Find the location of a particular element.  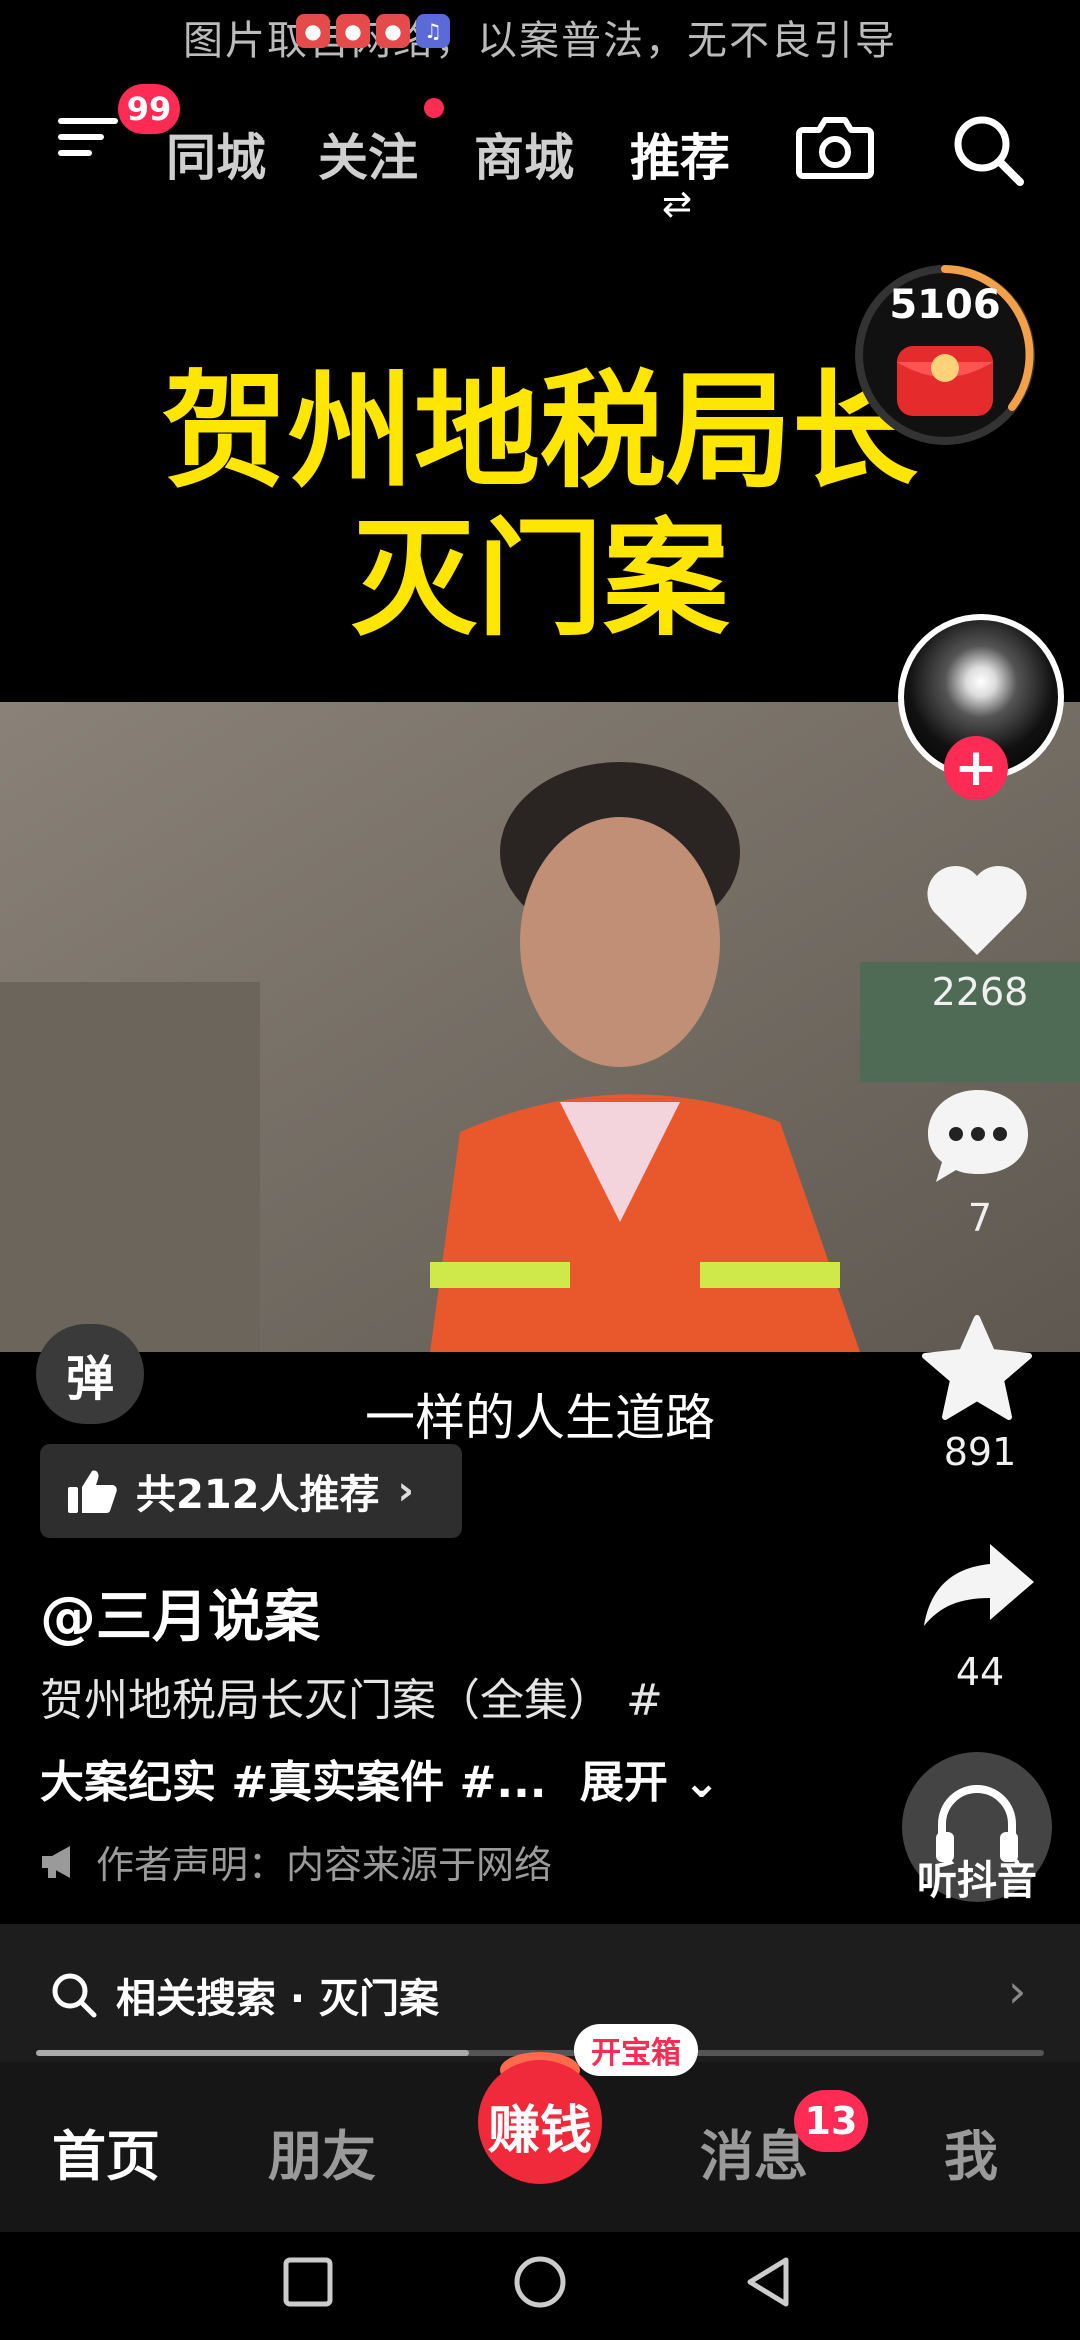

recommend-chip: 共212人推荐 › is located at coordinates (251, 1491).